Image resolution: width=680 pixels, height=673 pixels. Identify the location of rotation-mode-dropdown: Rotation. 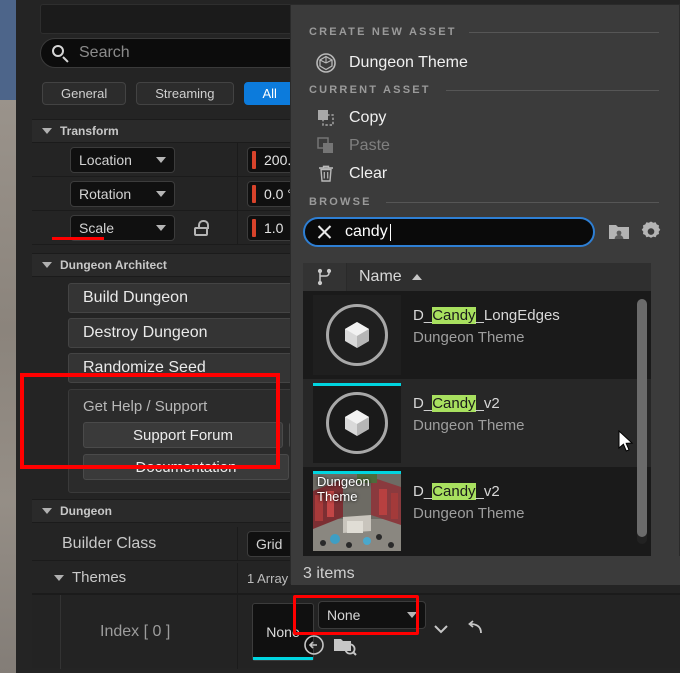
(122, 194).